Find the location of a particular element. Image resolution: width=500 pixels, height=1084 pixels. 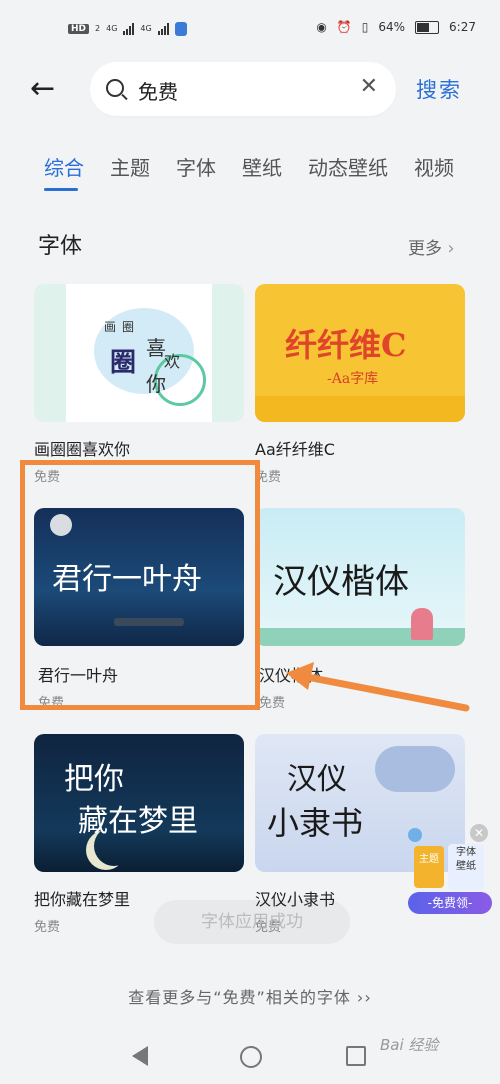

watermark: Bai 经验 is located at coordinates (409, 1045).